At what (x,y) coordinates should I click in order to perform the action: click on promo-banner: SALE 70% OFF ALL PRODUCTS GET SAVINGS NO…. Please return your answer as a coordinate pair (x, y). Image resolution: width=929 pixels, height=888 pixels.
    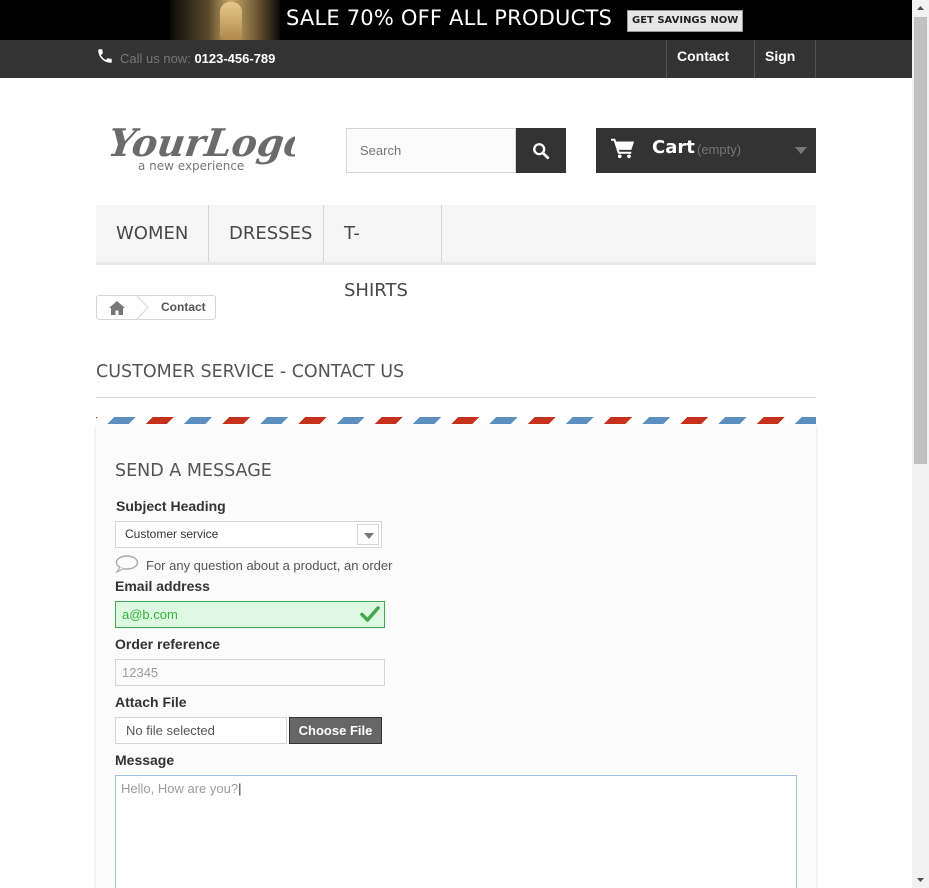
    Looking at the image, I should click on (456, 20).